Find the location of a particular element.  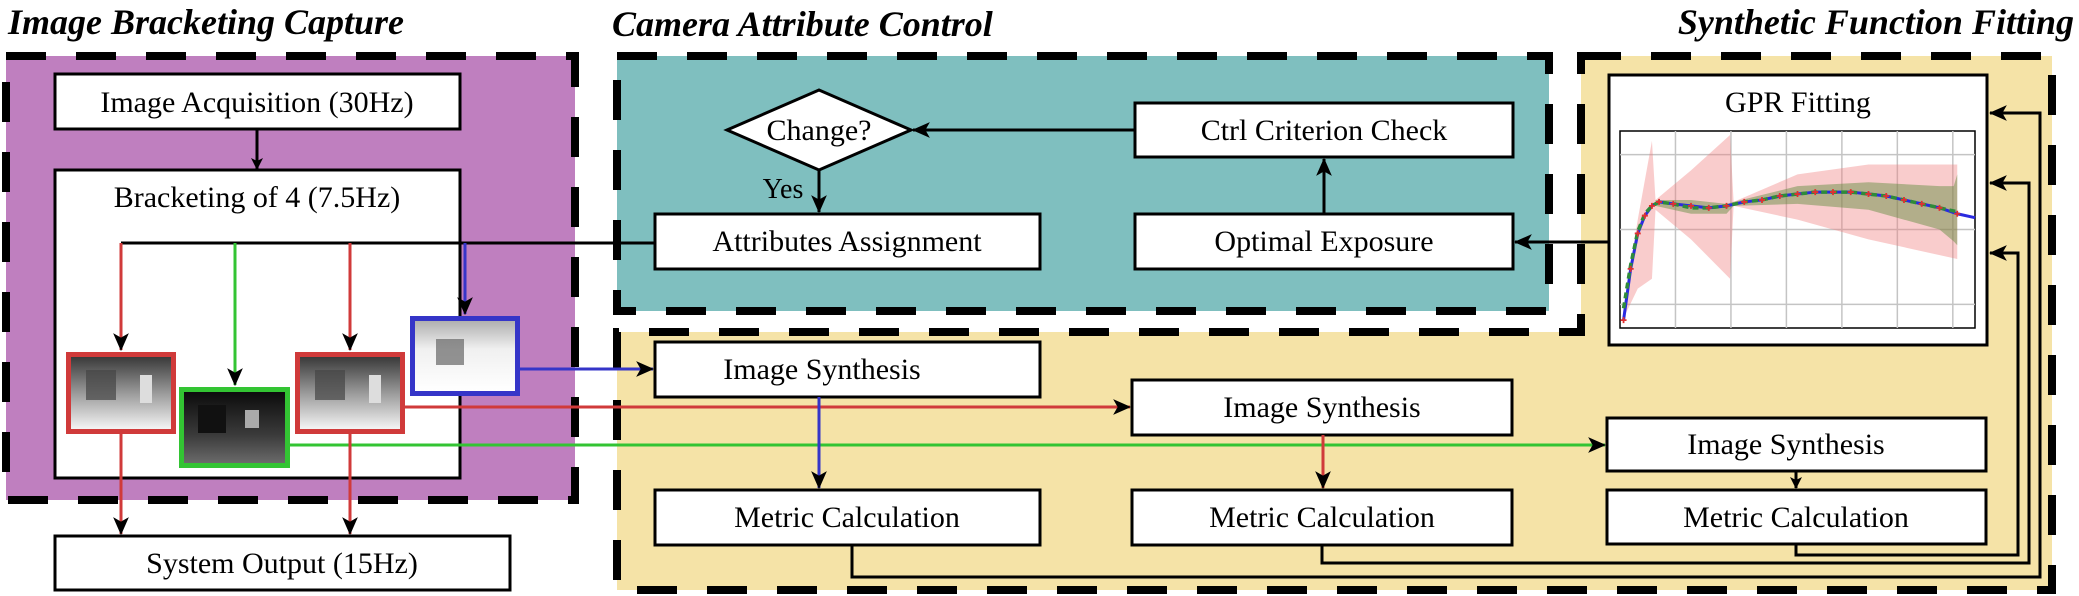

image-synthesis-label-3: Image Synthesis is located at coordinates (1785, 444).